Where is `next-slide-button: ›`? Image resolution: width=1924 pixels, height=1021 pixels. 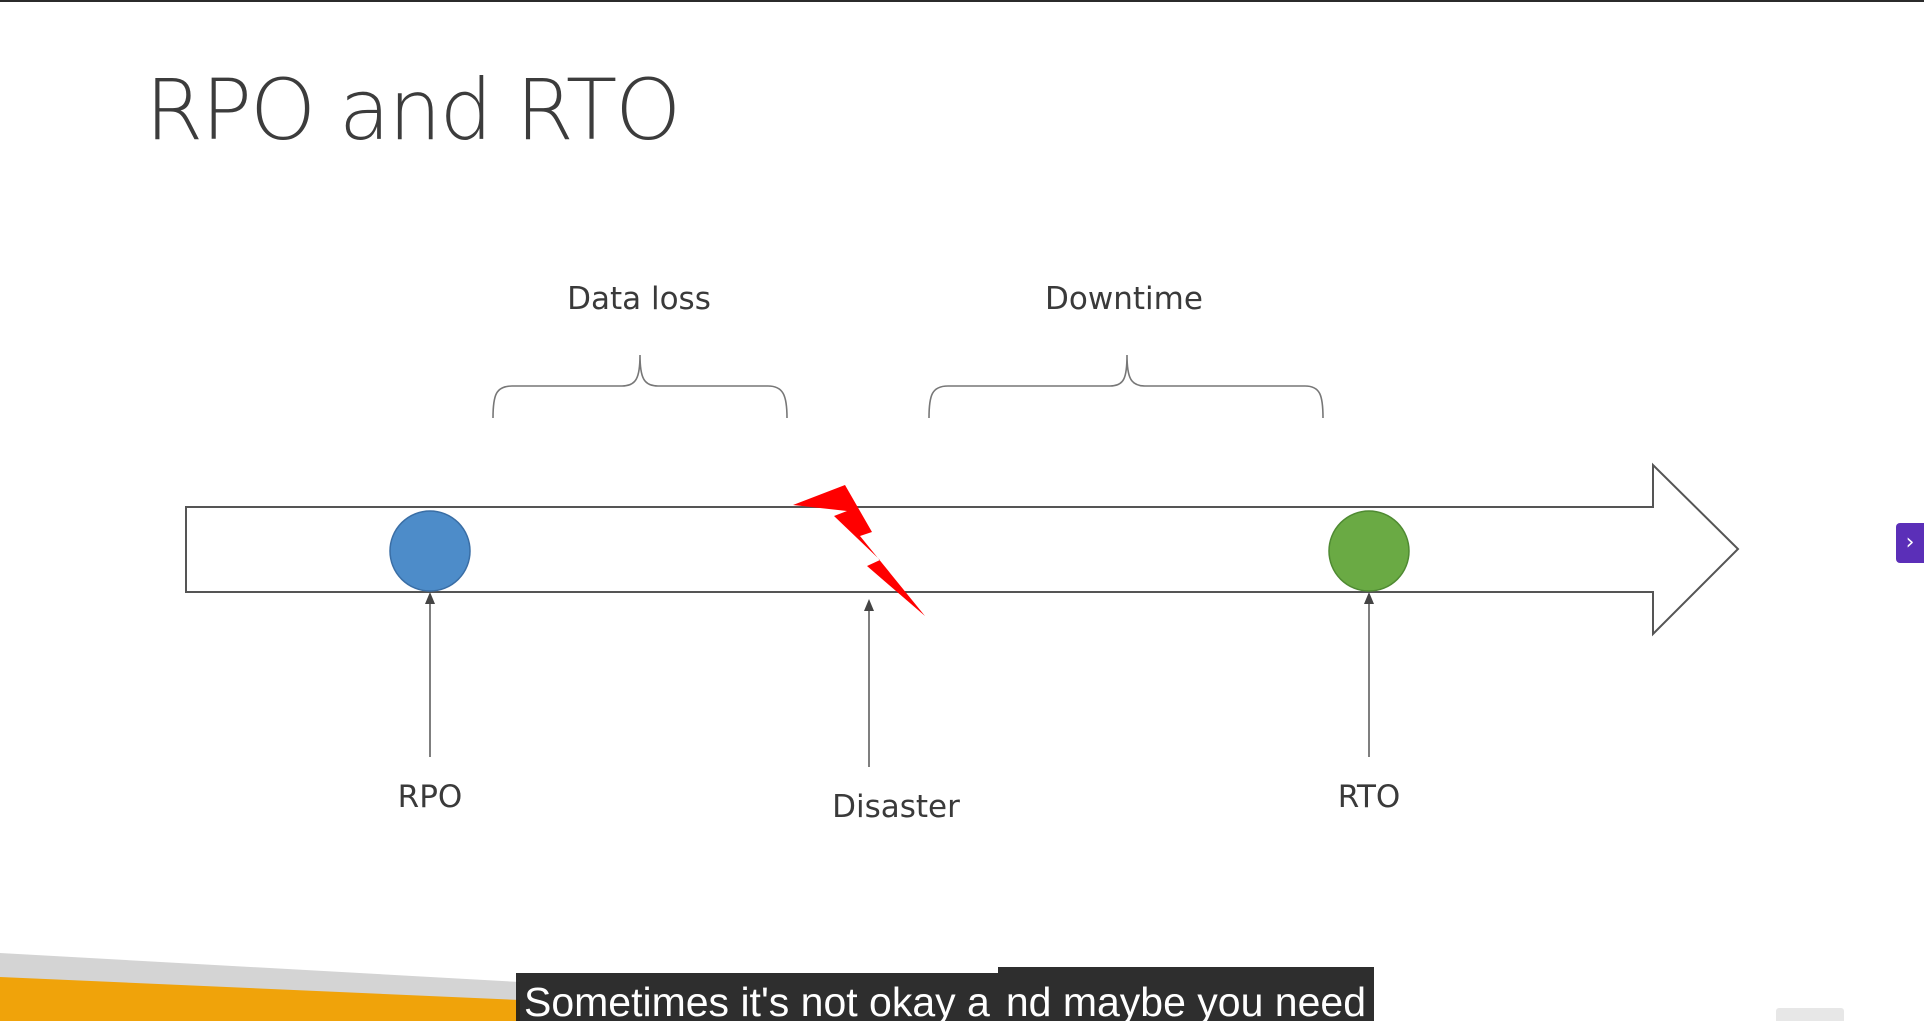 next-slide-button: › is located at coordinates (1910, 543).